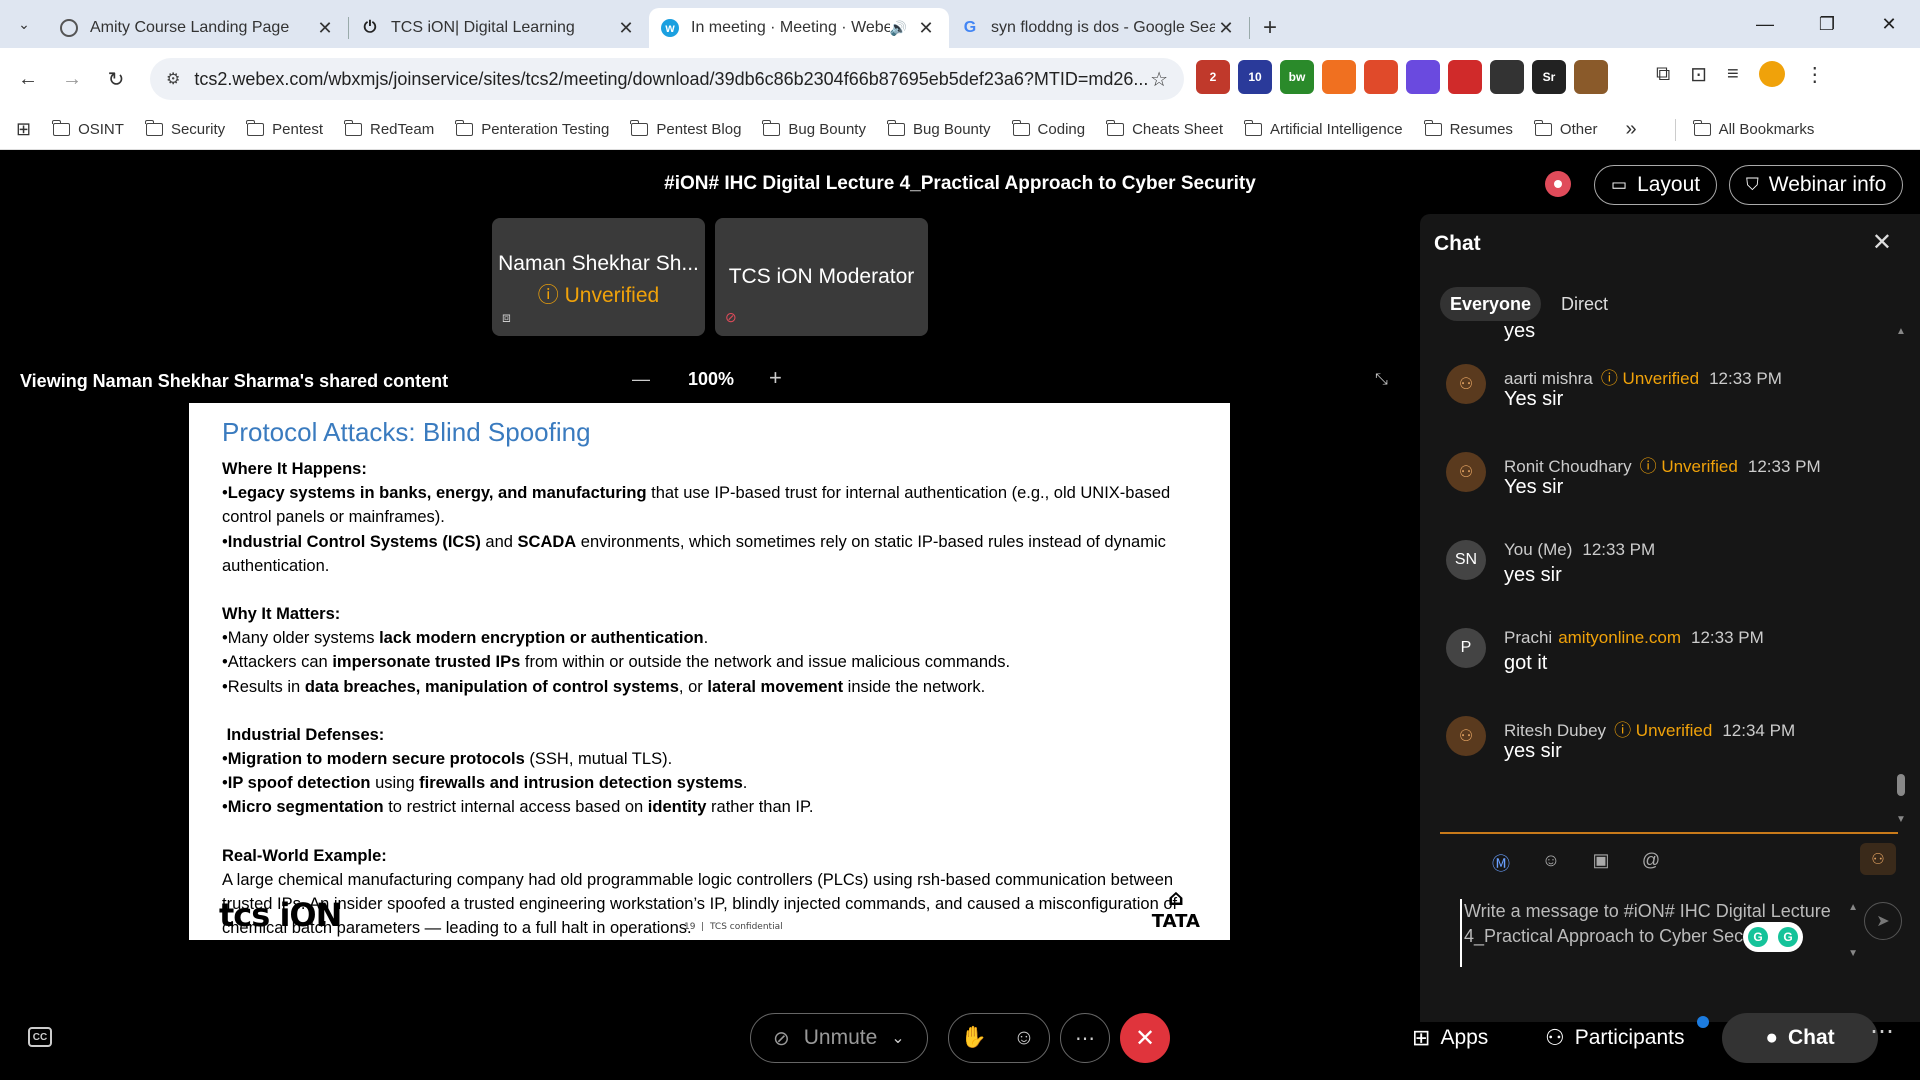  What do you see at coordinates (598, 277) in the screenshot?
I see `participant-tile-presenter: Naman Shekhar Sh... ⓘ Unverified ⧈` at bounding box center [598, 277].